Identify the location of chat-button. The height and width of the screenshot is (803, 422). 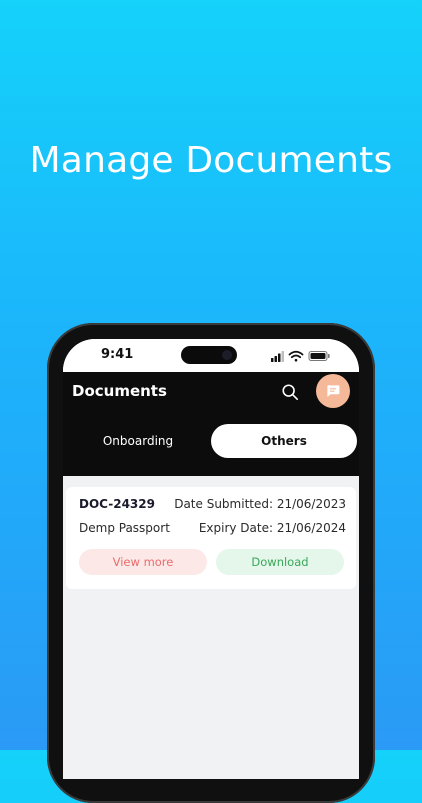
(333, 391).